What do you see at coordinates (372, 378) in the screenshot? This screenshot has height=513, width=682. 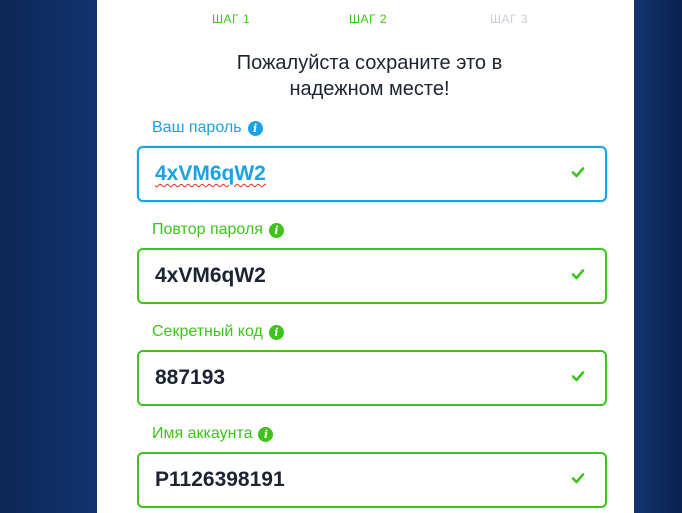 I see `secret-code-field: 887193` at bounding box center [372, 378].